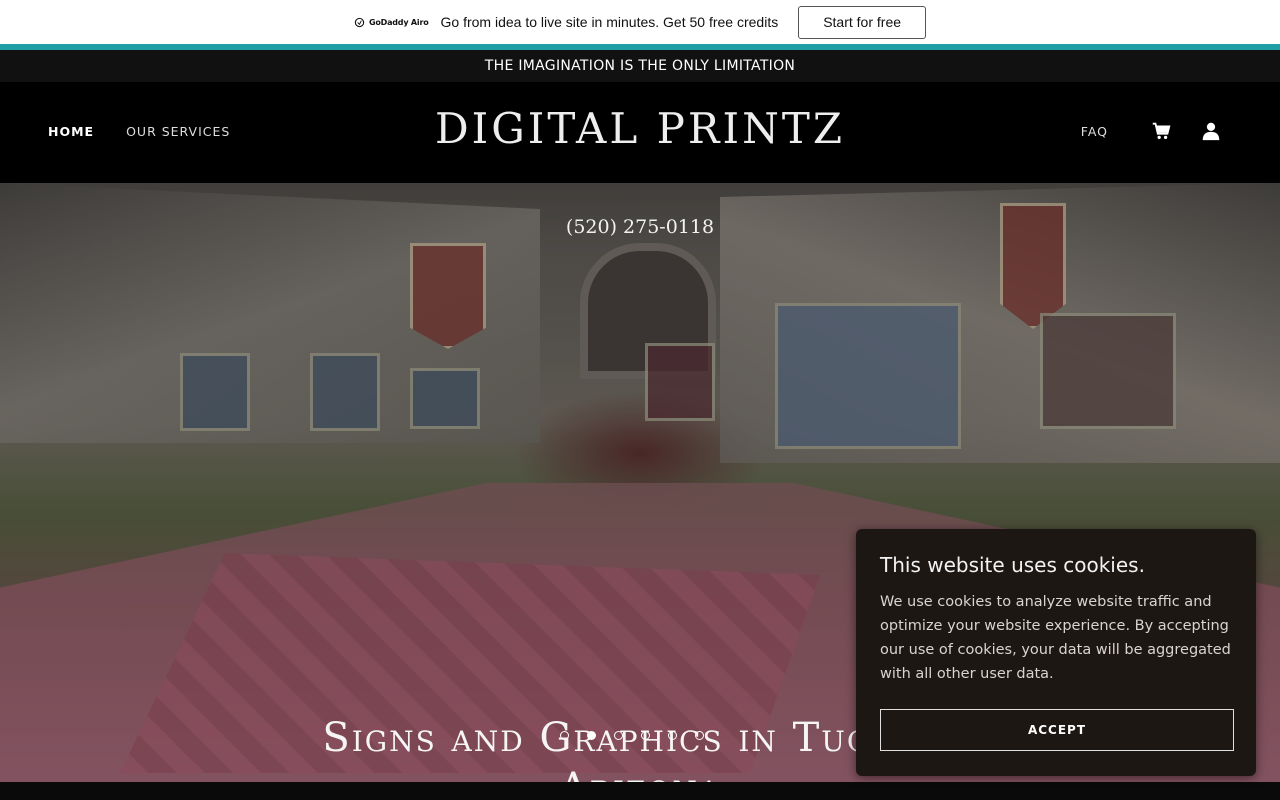  Describe the element at coordinates (640, 132) in the screenshot. I see `site-header: HOME OUR SERVICES DIGITAL PRINTZ FAQ` at that location.